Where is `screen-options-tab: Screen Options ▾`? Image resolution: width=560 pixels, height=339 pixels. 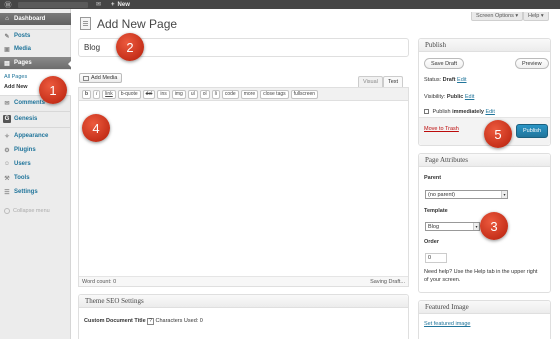 screen-options-tab: Screen Options ▾ is located at coordinates (497, 16).